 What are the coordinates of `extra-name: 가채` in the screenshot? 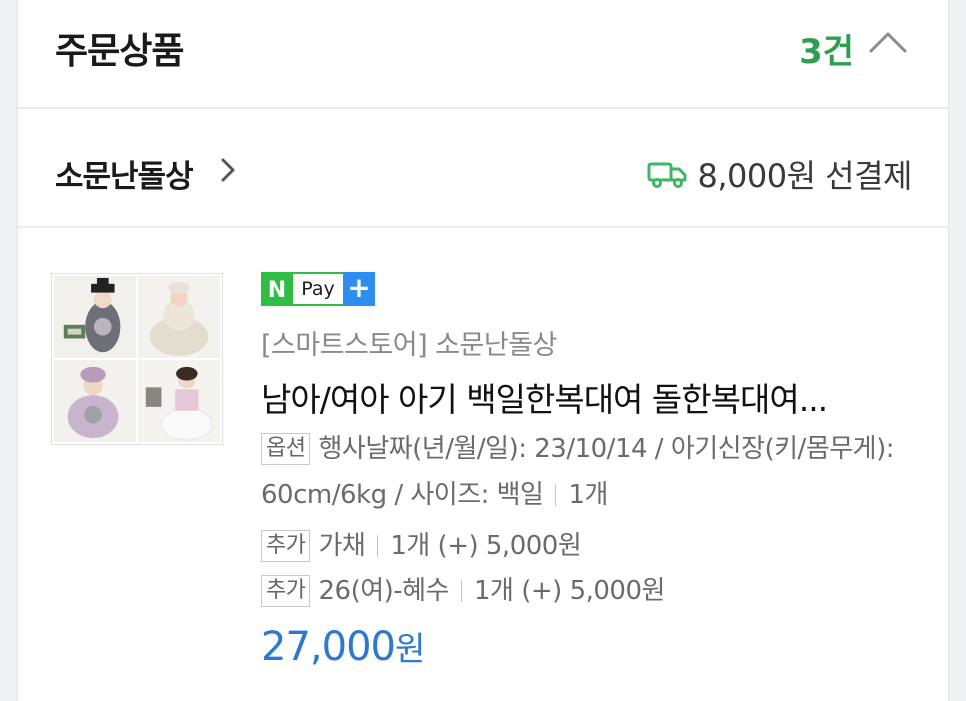 It's located at (342, 546).